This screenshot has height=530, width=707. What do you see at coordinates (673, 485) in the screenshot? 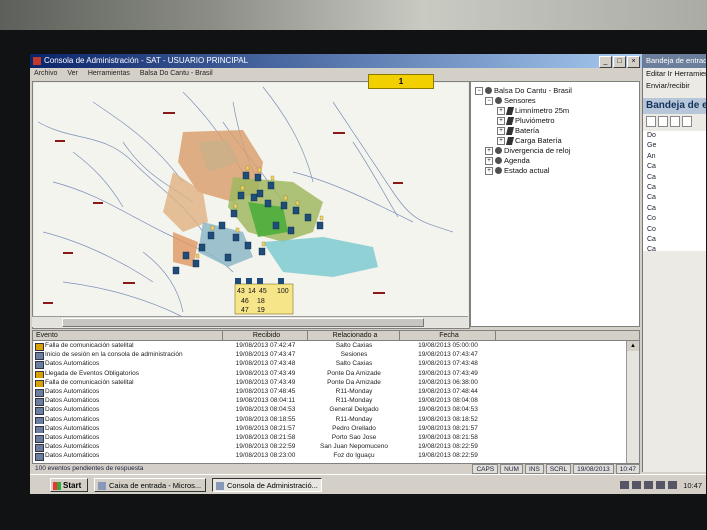
I see `printer-icon` at bounding box center [673, 485].